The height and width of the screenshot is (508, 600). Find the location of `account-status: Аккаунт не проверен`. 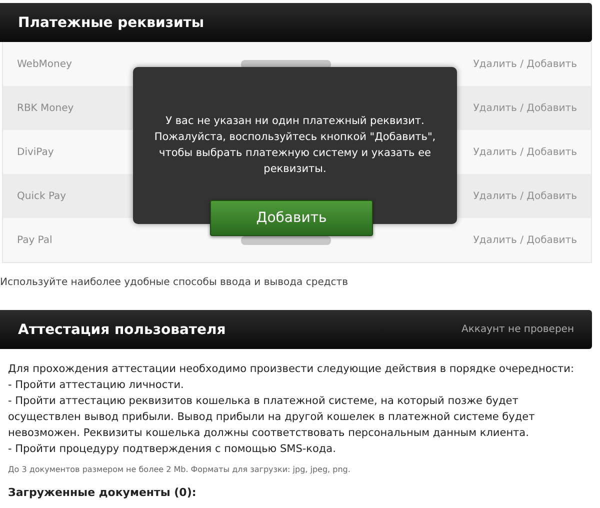

account-status: Аккаунт не проверен is located at coordinates (518, 329).